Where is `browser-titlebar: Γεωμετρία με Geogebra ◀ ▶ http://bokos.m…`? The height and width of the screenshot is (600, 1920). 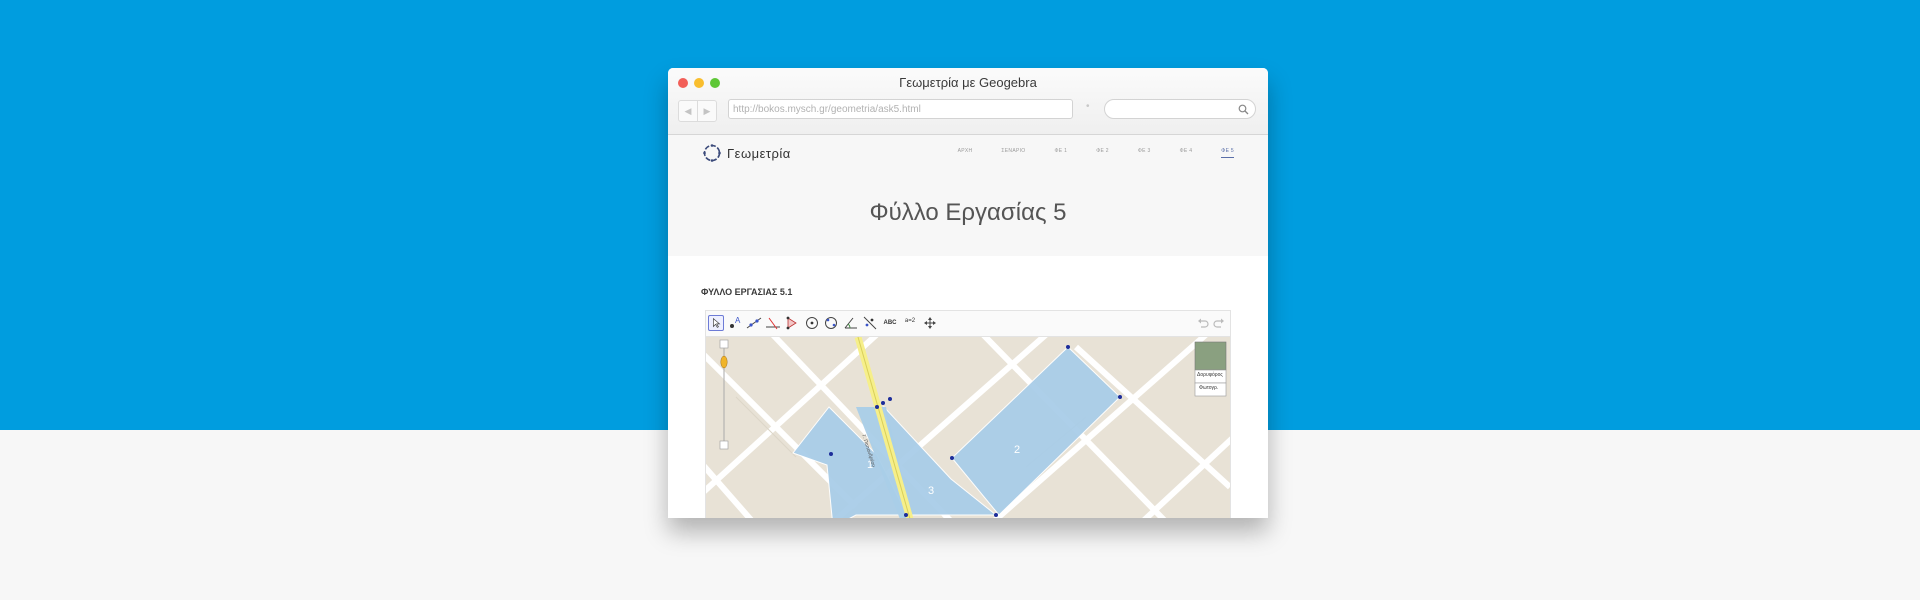
browser-titlebar: Γεωμετρία με Geogebra ◀ ▶ http://bokos.m… is located at coordinates (968, 101).